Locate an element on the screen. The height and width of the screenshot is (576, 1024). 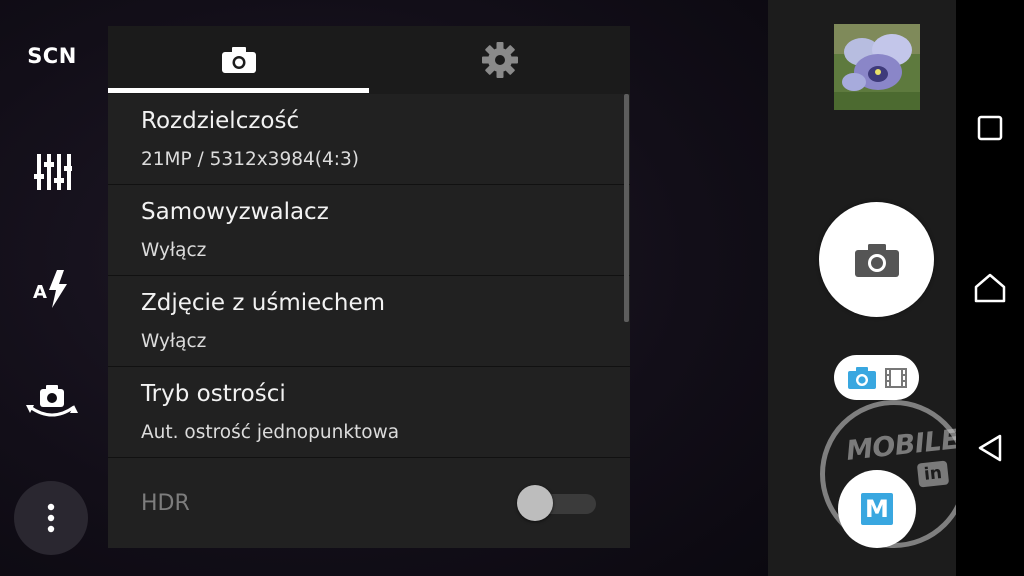
setting-title: Tryb ostrości is located at coordinates (213, 394).